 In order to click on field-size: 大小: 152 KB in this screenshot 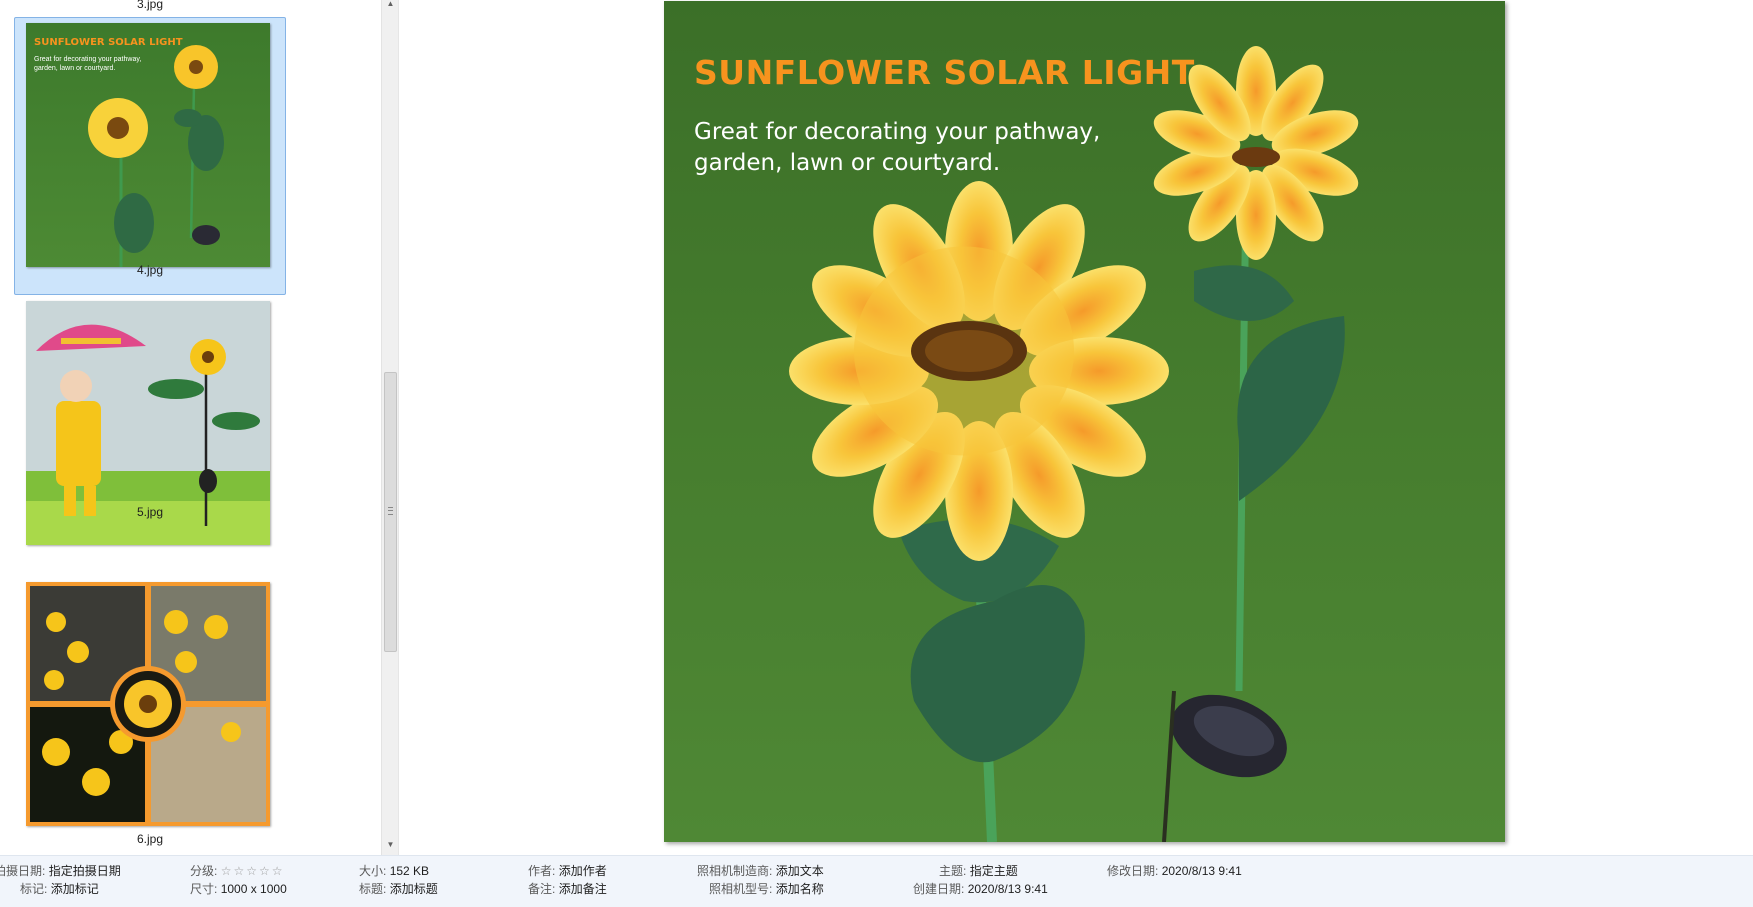, I will do `click(394, 870)`.